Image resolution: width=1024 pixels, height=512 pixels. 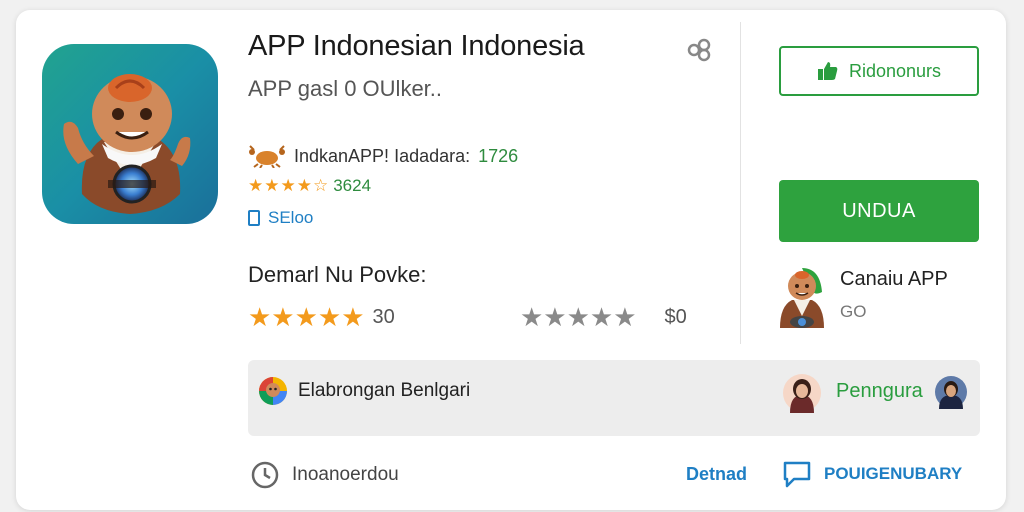 I want to click on info-bar-left: Elabrongan Benlgari, so click(x=364, y=391).